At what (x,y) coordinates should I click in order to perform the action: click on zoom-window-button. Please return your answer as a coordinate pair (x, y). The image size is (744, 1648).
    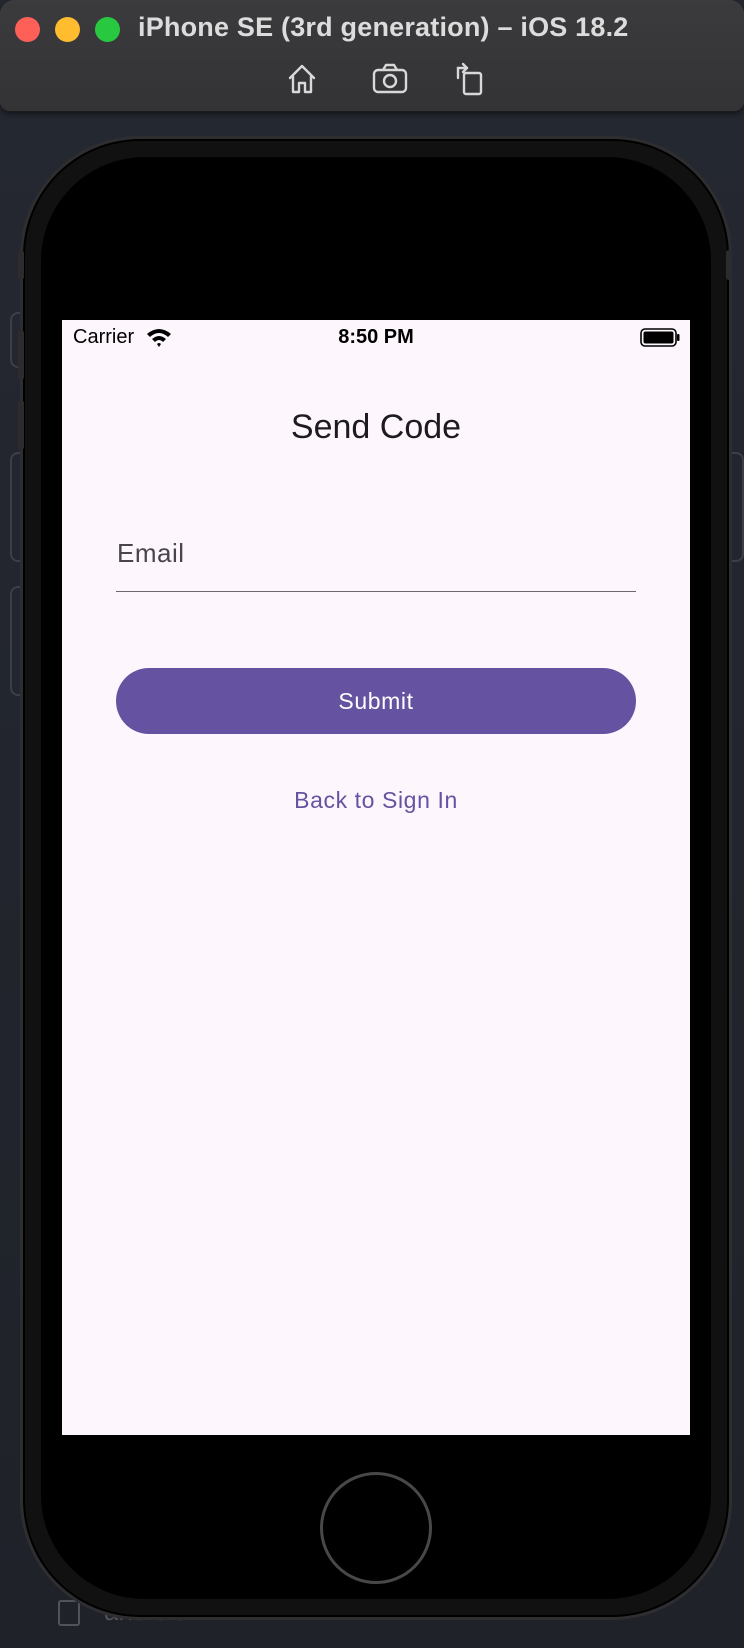
    Looking at the image, I should click on (107, 29).